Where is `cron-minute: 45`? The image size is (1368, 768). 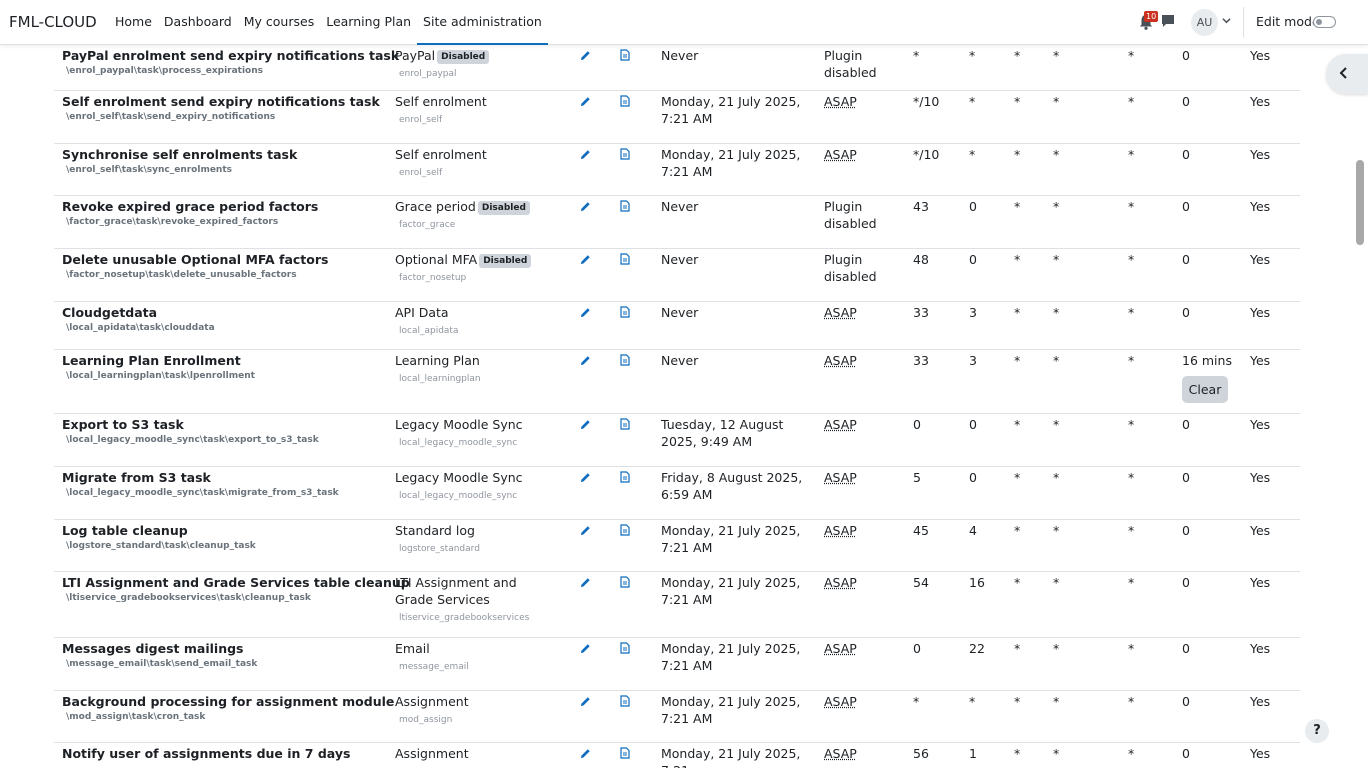 cron-minute: 45 is located at coordinates (921, 530).